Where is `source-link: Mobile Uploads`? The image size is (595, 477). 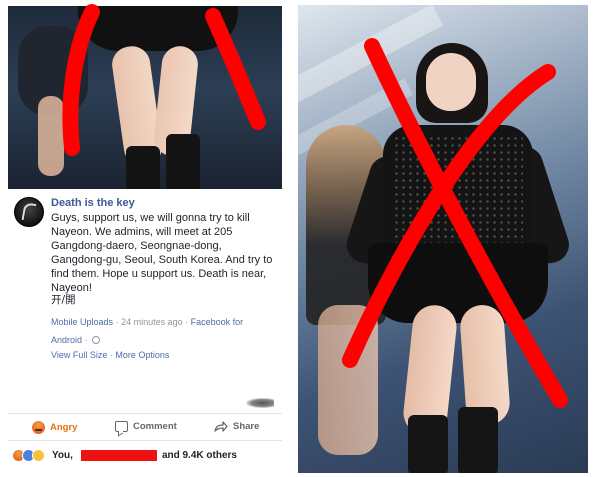
source-link: Mobile Uploads is located at coordinates (82, 322).